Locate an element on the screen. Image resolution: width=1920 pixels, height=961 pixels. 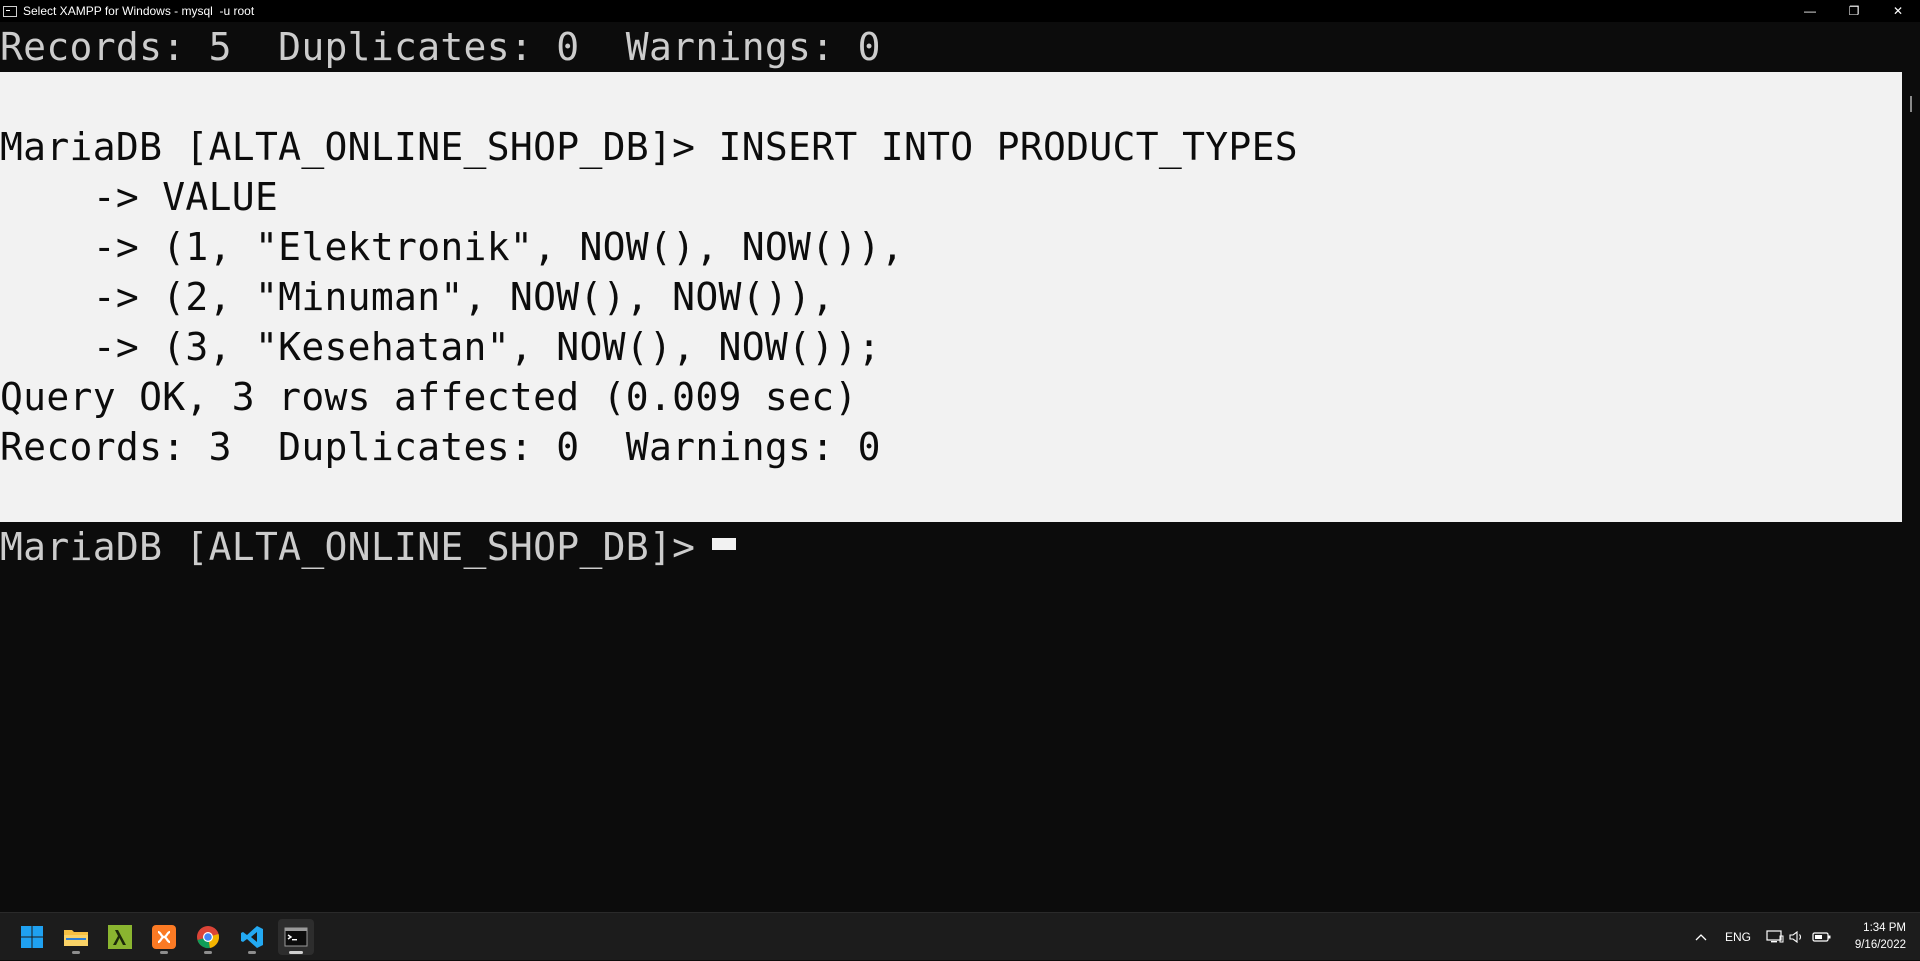
network-button is located at coordinates (1775, 937).